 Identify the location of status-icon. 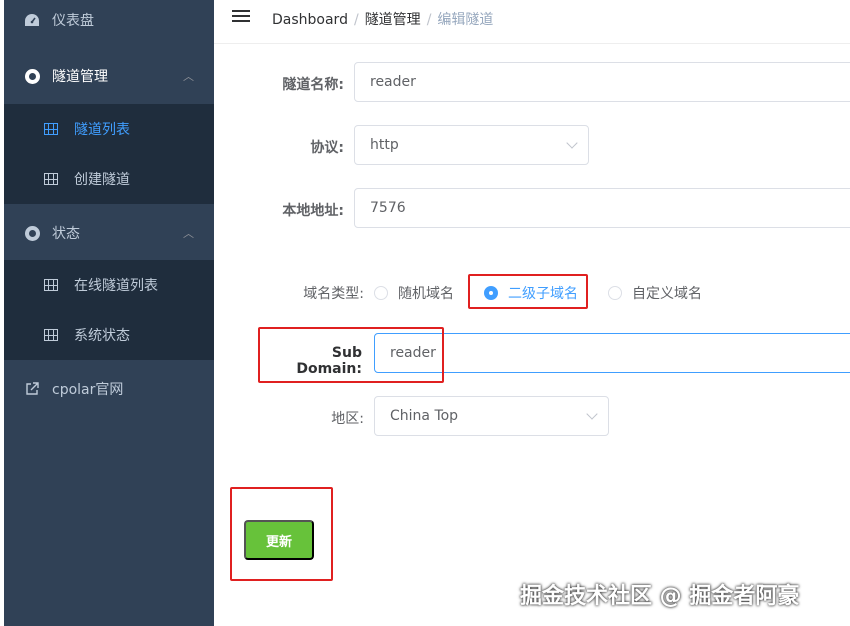
(32, 233).